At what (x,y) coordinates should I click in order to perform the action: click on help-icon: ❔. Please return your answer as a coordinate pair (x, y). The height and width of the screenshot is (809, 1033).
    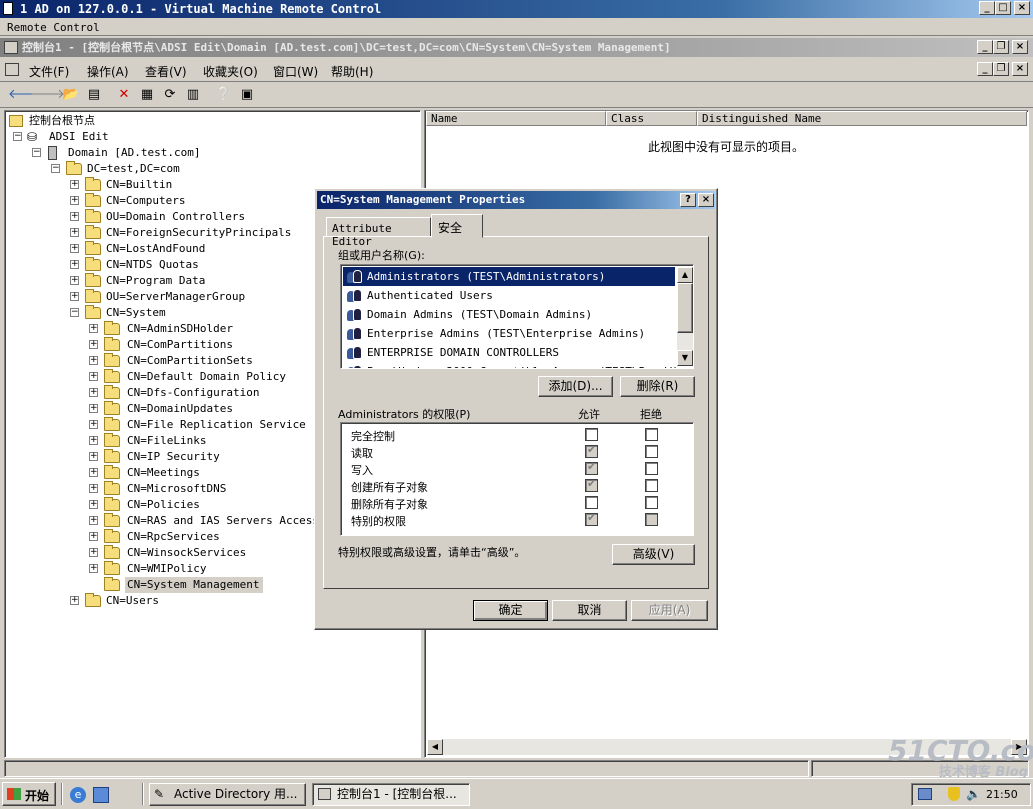
    Looking at the image, I should click on (224, 95).